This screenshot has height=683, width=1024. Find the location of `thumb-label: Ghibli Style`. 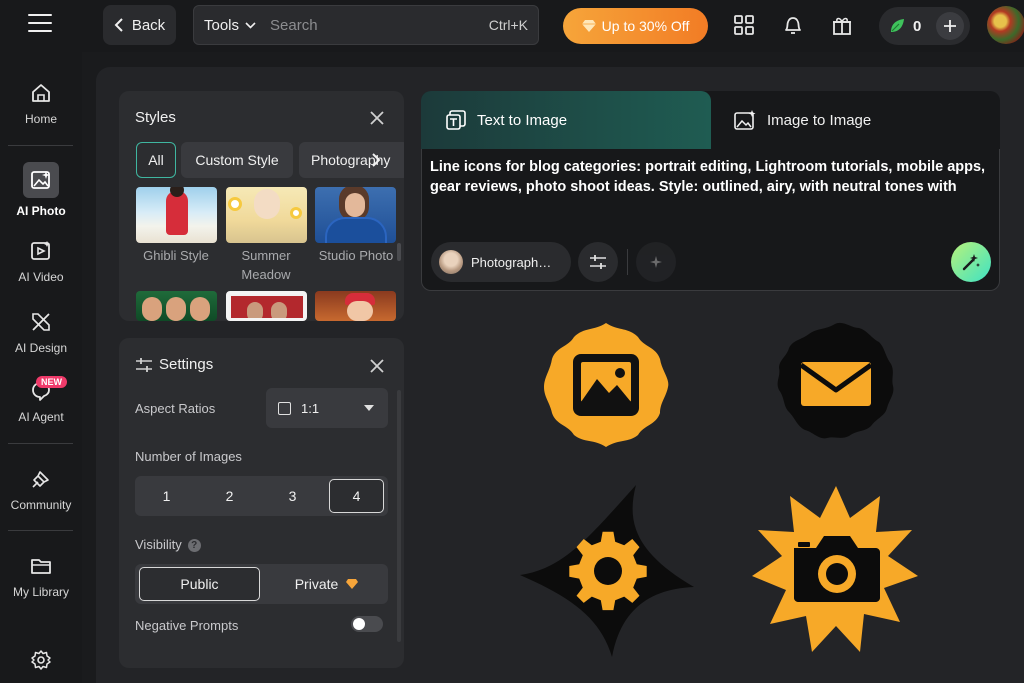

thumb-label: Ghibli Style is located at coordinates (176, 255).